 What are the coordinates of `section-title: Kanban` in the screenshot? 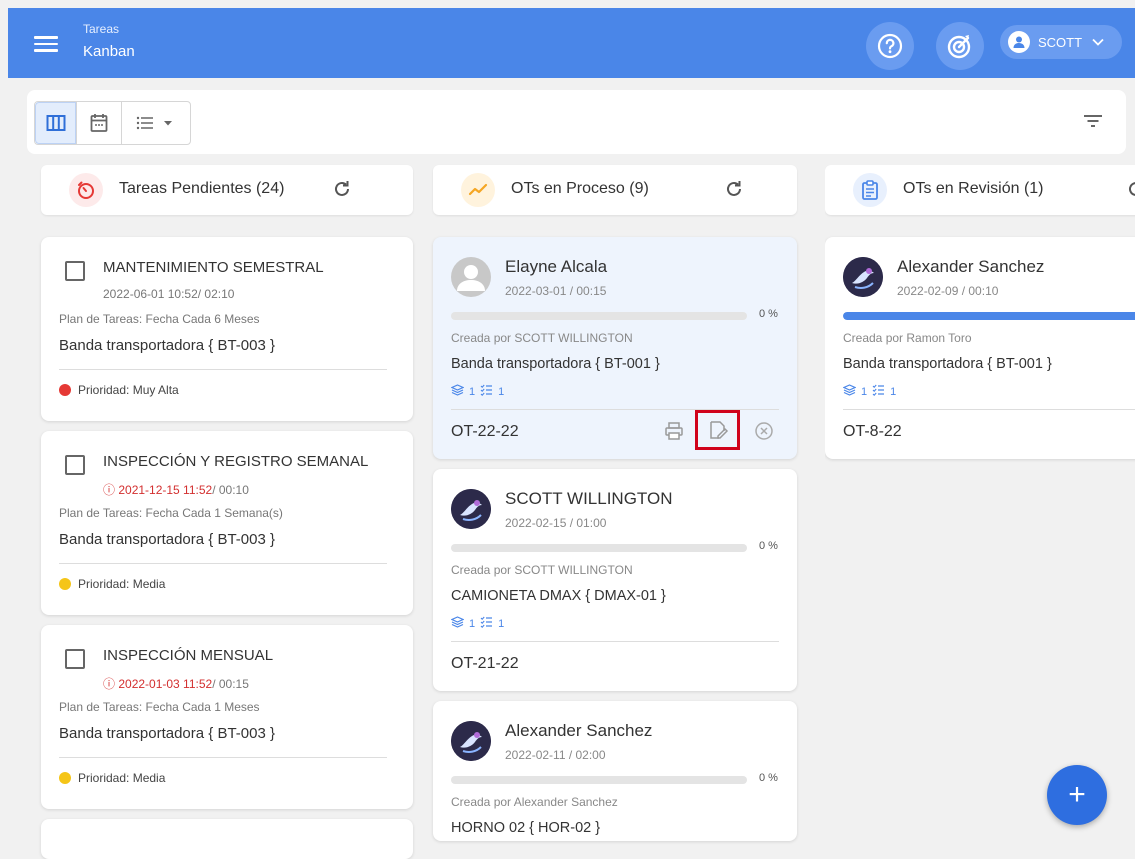 It's located at (109, 51).